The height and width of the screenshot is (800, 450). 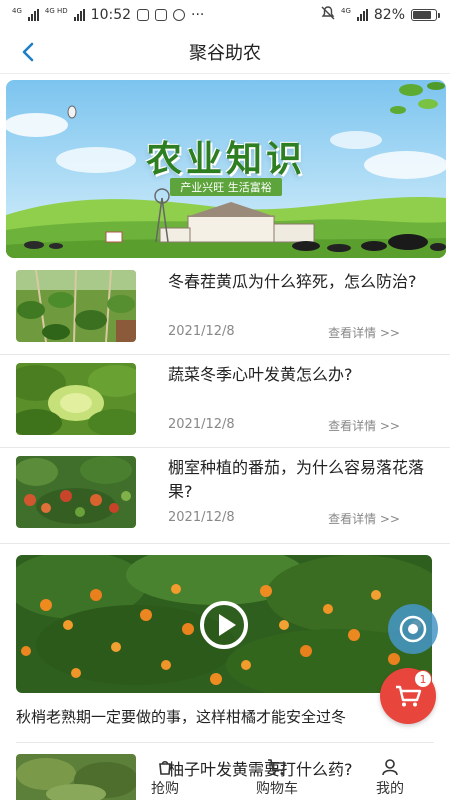 I want to click on chevron-left-icon, so click(x=28, y=52).